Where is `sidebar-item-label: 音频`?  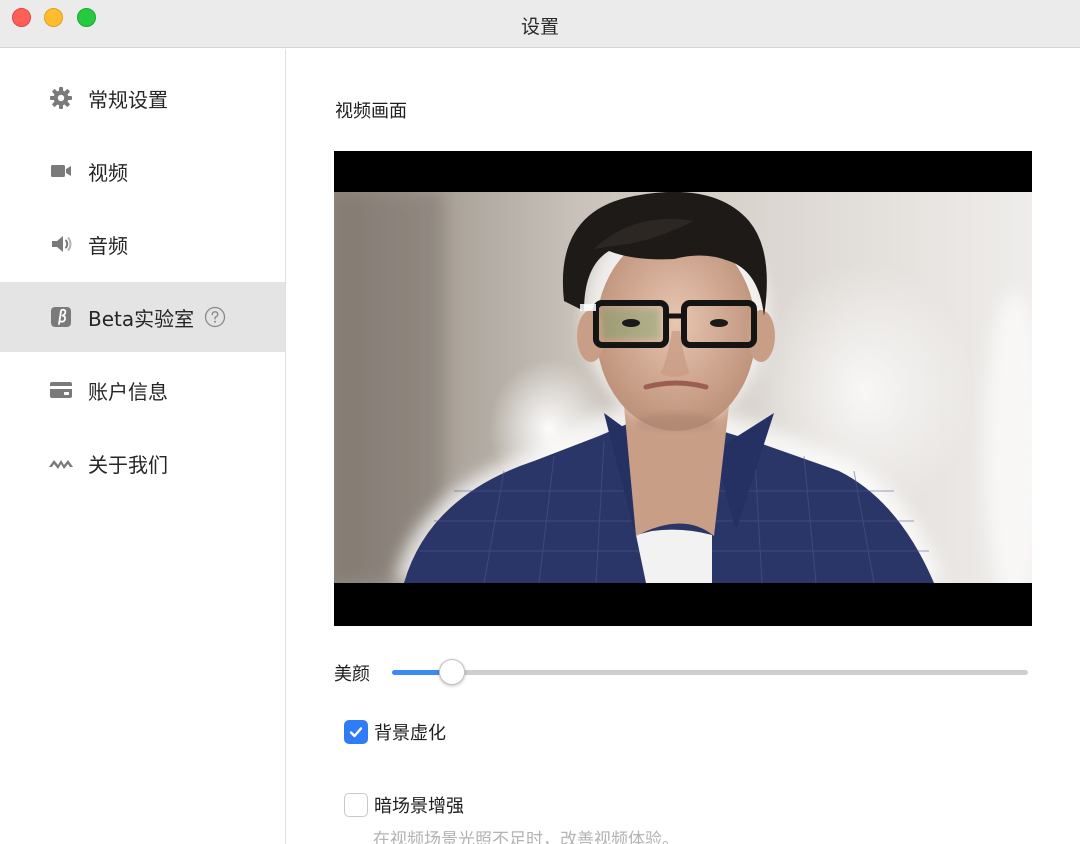 sidebar-item-label: 音频 is located at coordinates (108, 245).